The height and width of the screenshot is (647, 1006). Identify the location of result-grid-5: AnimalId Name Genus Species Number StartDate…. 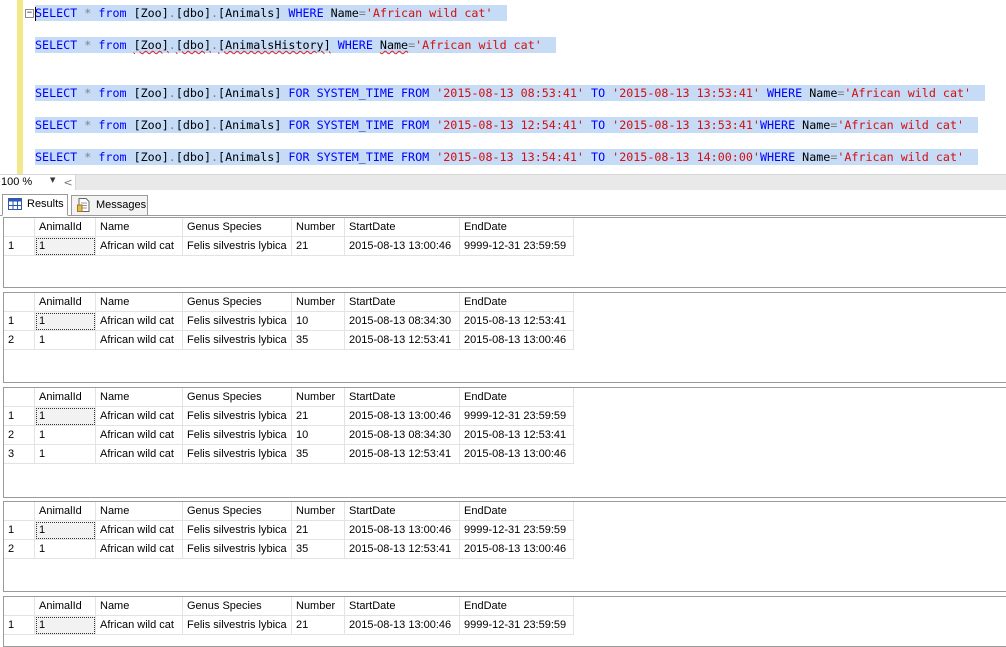
(504, 621).